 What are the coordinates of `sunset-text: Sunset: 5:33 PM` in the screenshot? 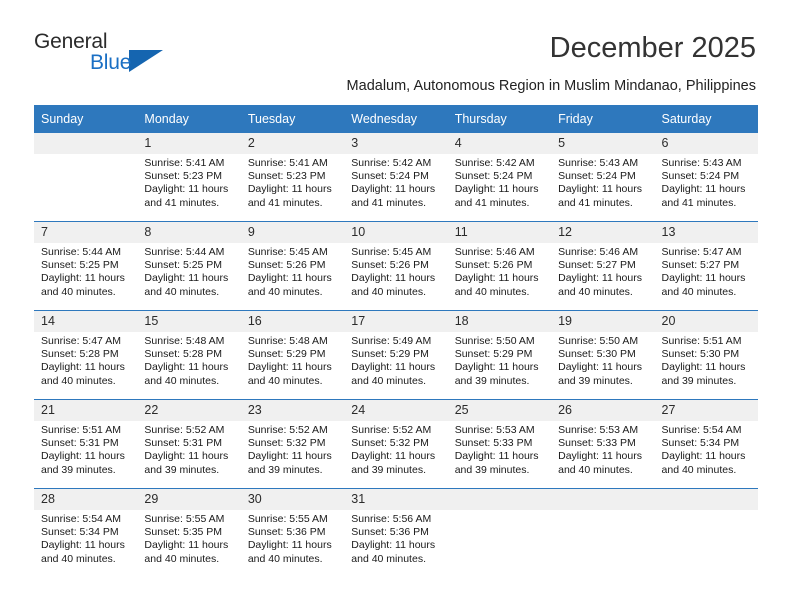 It's located at (597, 443).